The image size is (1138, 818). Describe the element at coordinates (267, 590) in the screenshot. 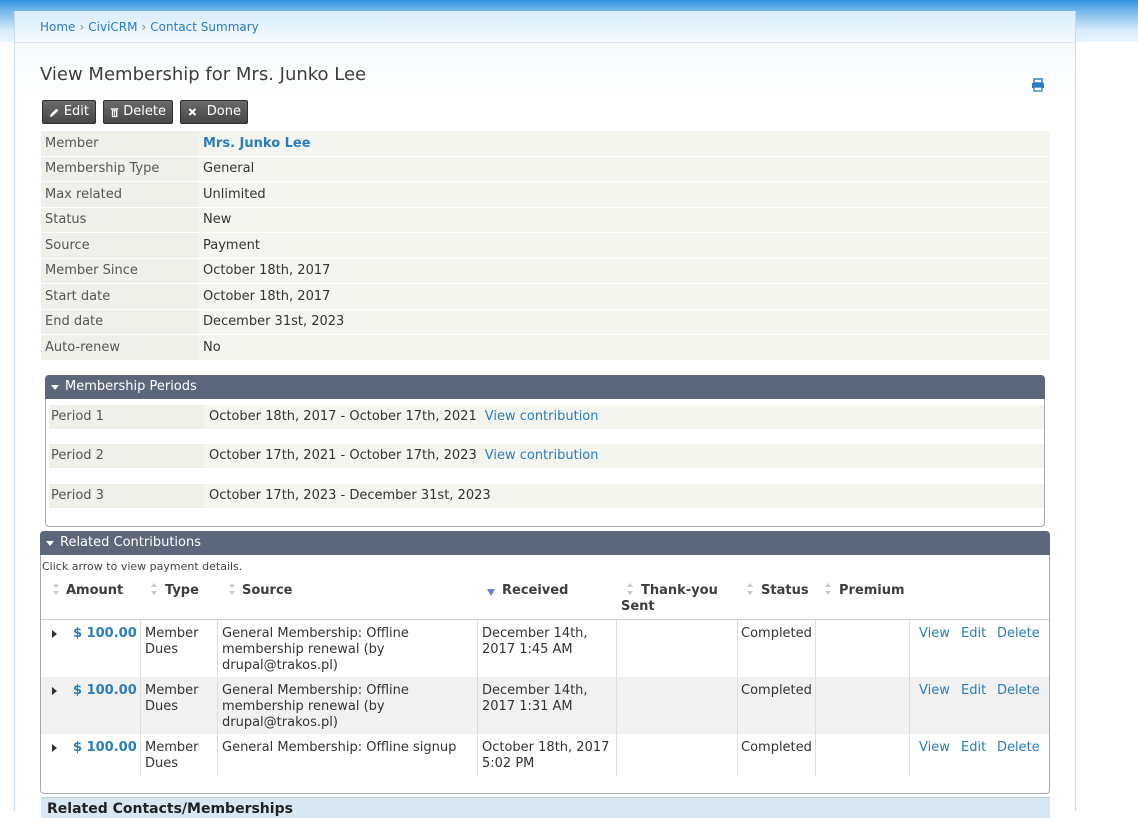

I see `column-header-source: Source` at that location.